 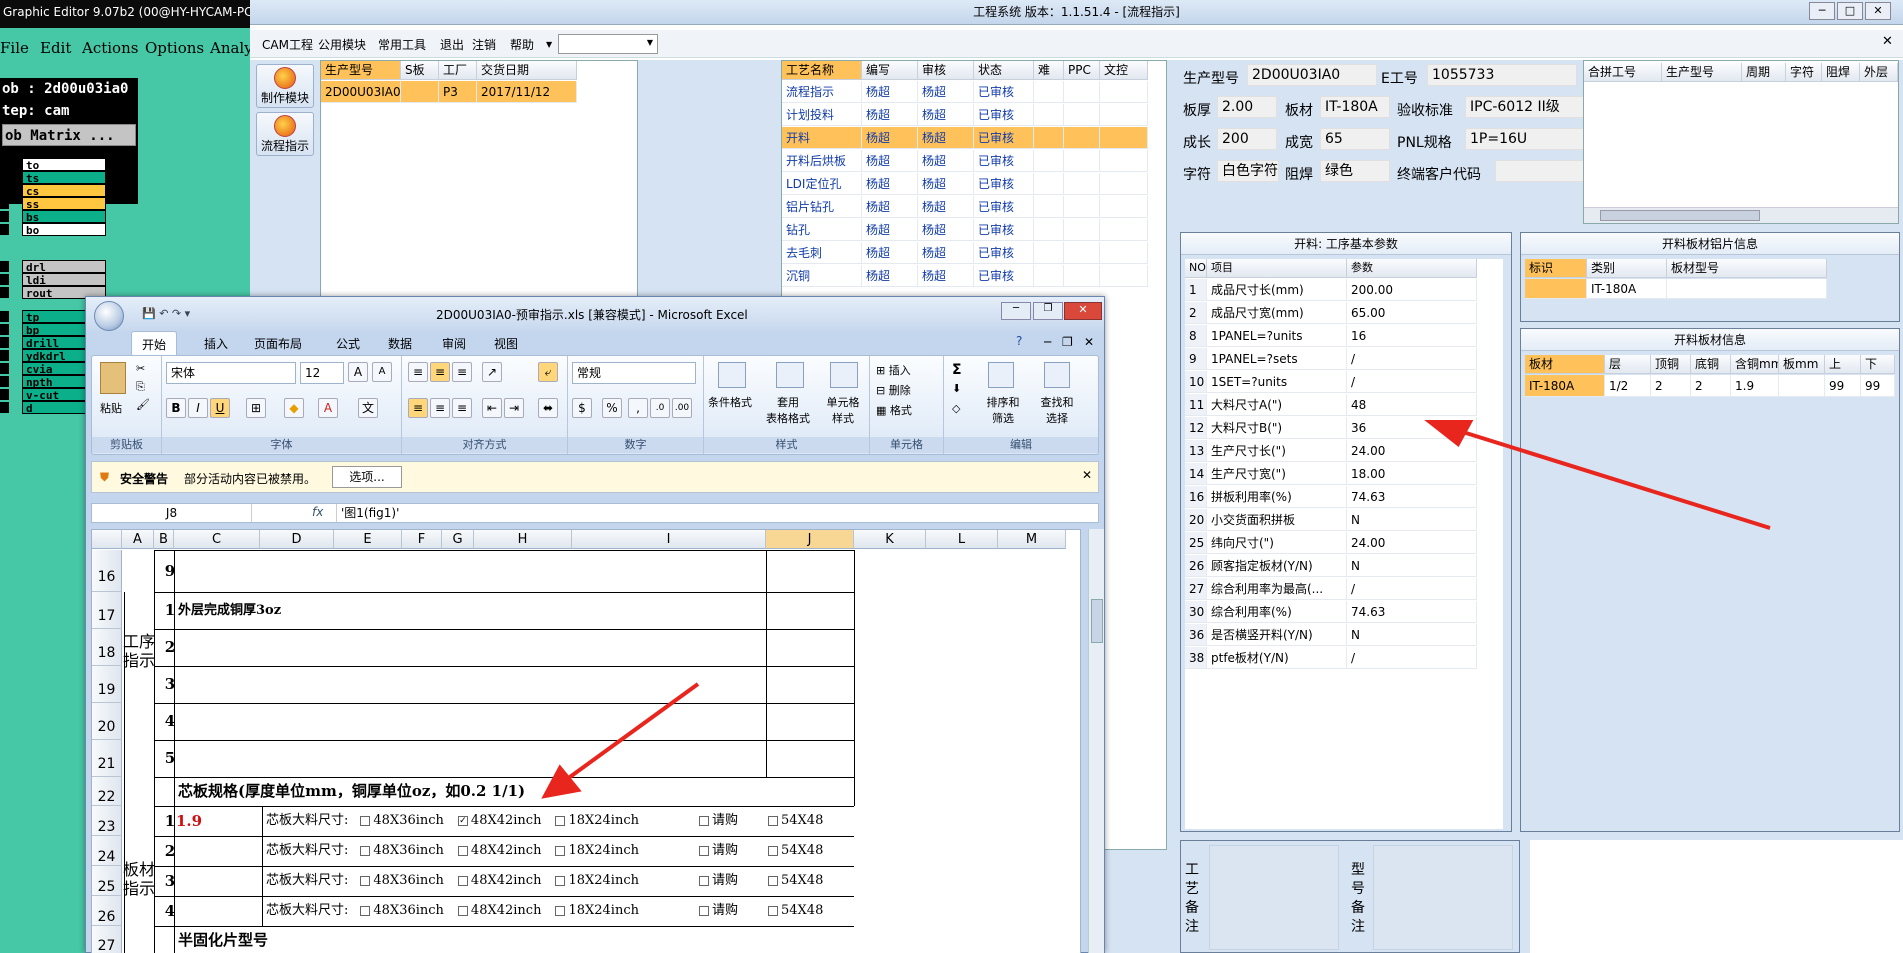 I want to click on params-cell: 是否横竖开料(Y/N), so click(x=1277, y=635).